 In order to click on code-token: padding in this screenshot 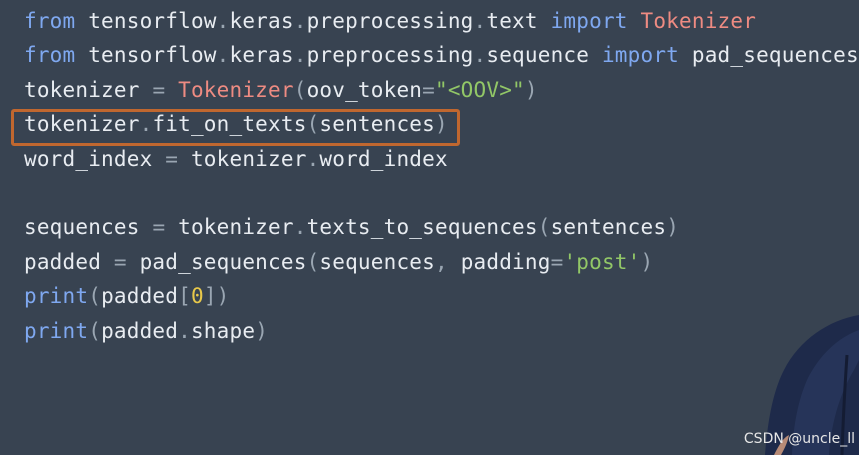, I will do `click(505, 261)`.